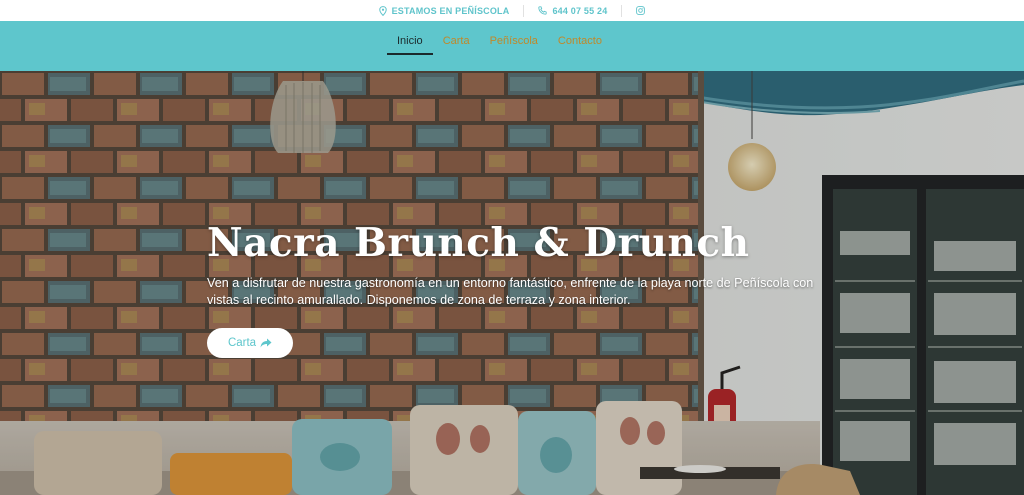 This screenshot has height=495, width=1024. I want to click on location-link: ESTAMOS EN PEÑÍSCOLA, so click(444, 11).